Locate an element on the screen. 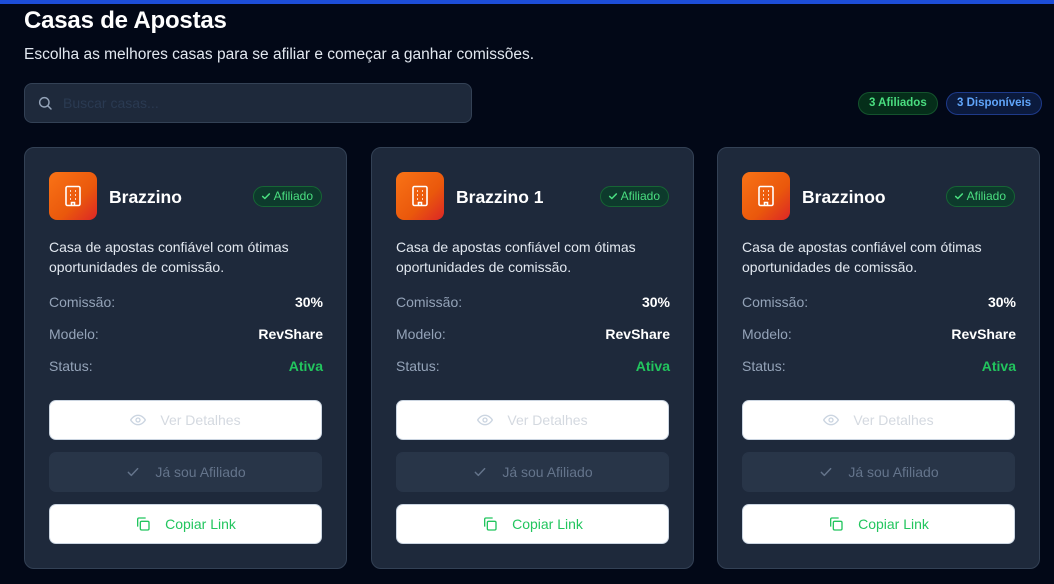 This screenshot has height=584, width=1054. casino-name: Brazzino is located at coordinates (145, 197).